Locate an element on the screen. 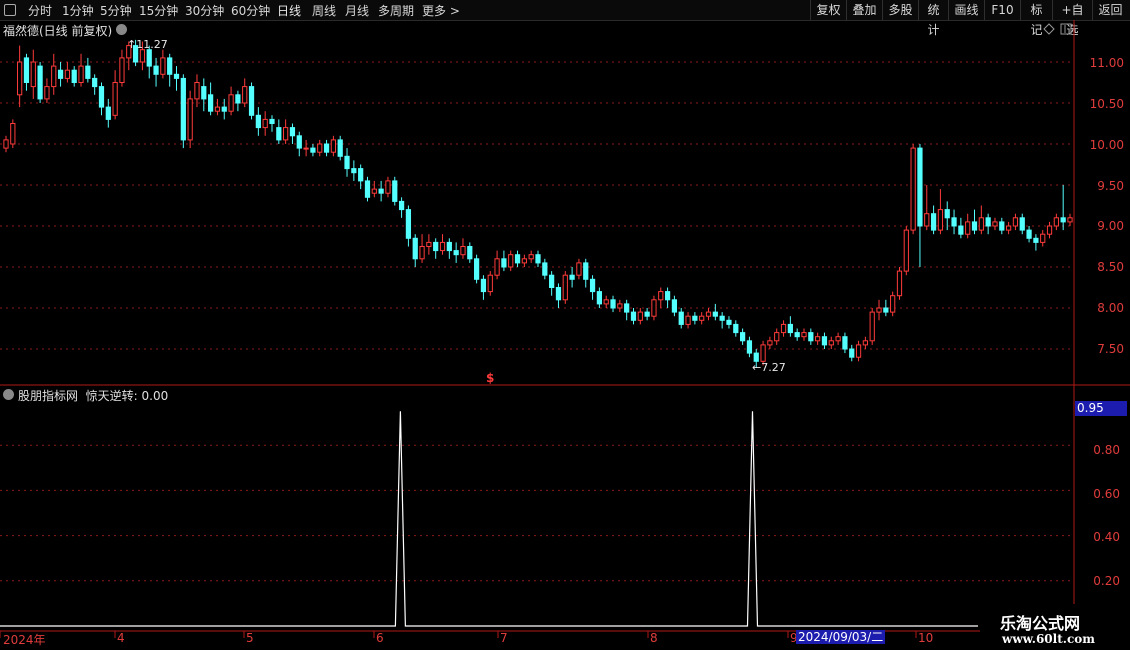 The height and width of the screenshot is (650, 1130). panel-icon is located at coordinates (1066, 29).